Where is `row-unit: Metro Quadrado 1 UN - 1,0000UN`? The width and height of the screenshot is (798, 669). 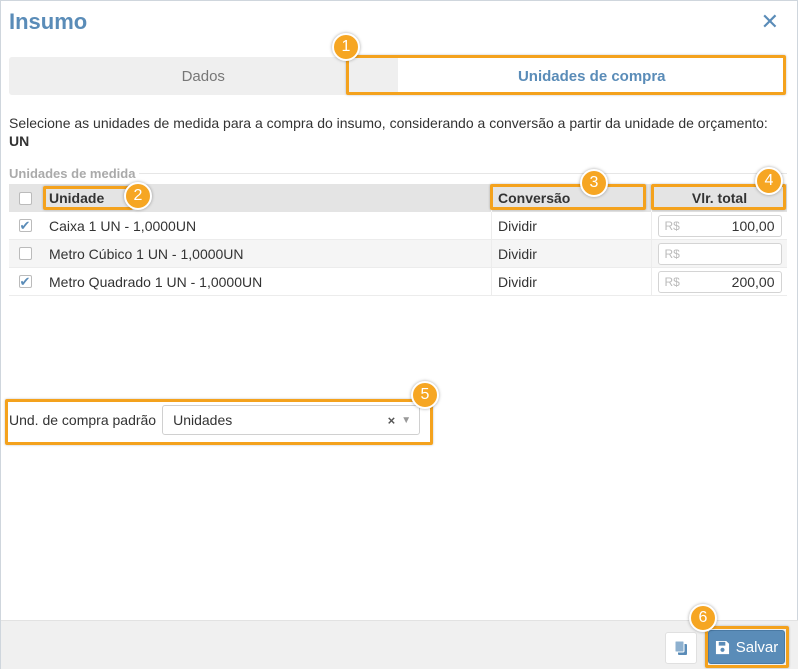 row-unit: Metro Quadrado 1 UN - 1,0000UN is located at coordinates (156, 281).